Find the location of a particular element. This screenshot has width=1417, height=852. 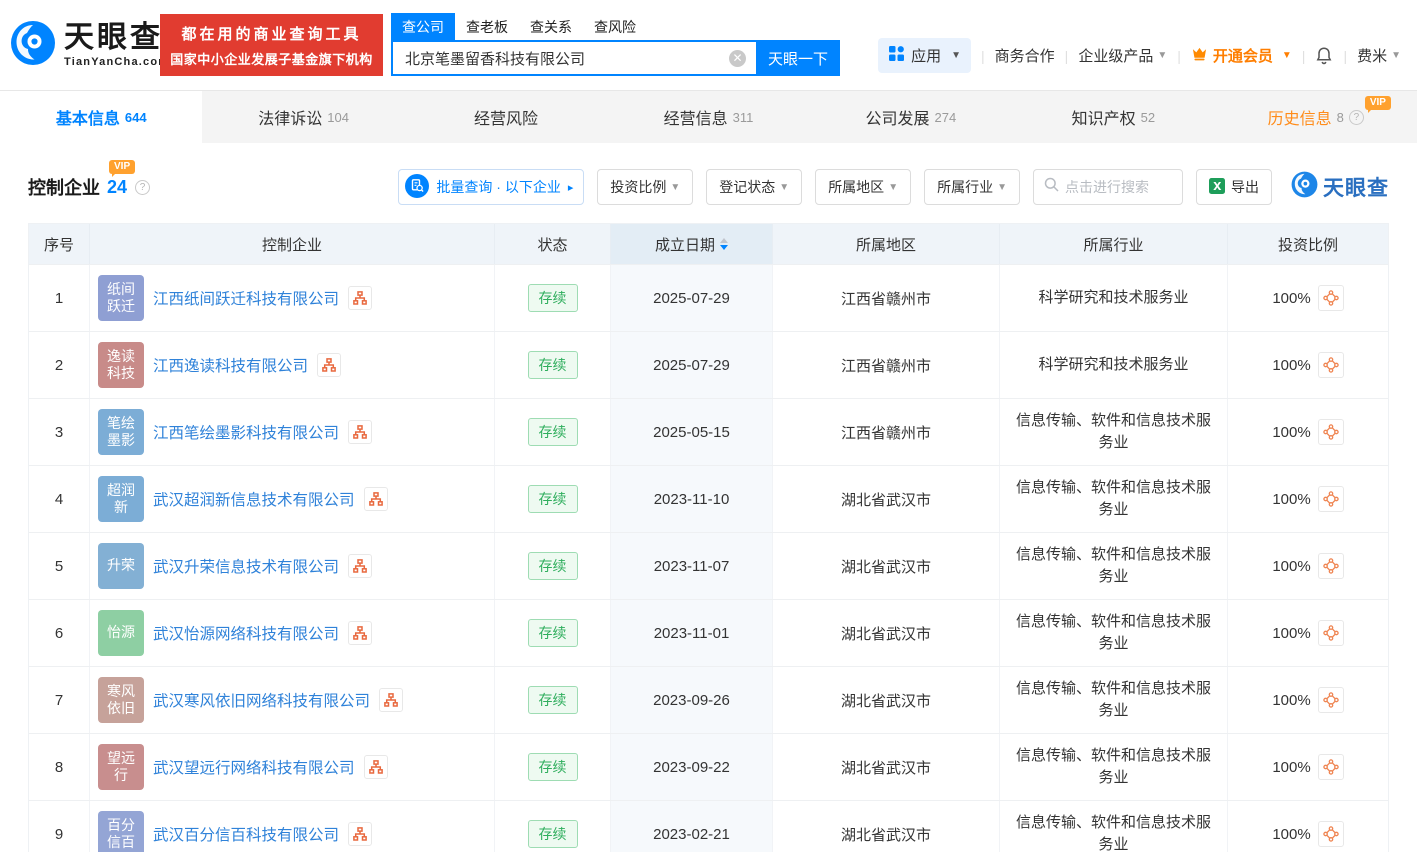

company-link: 武汉百分信百科技有限公司 is located at coordinates (246, 834).